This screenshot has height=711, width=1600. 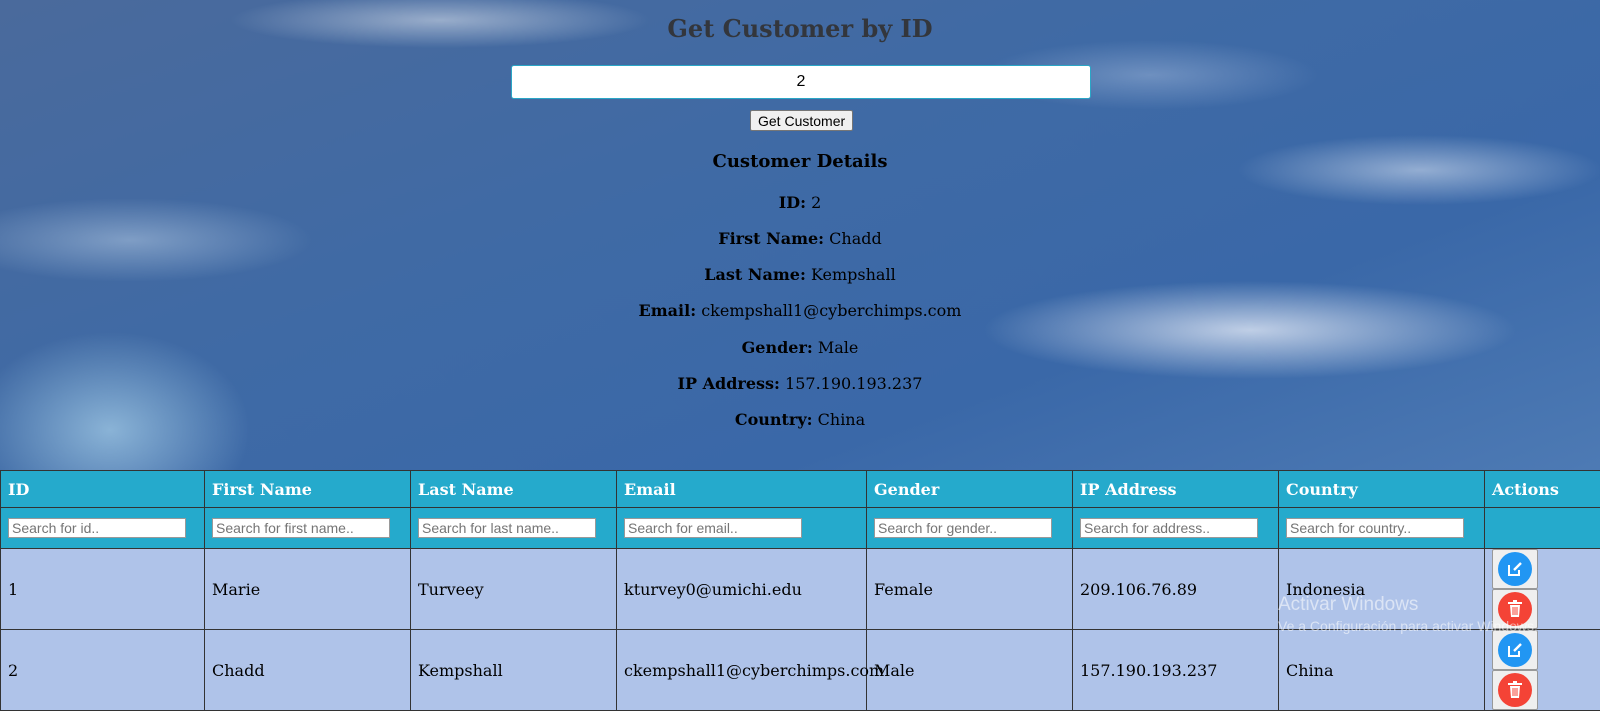 I want to click on detail-first-name: First Name: Chadd, so click(x=800, y=238).